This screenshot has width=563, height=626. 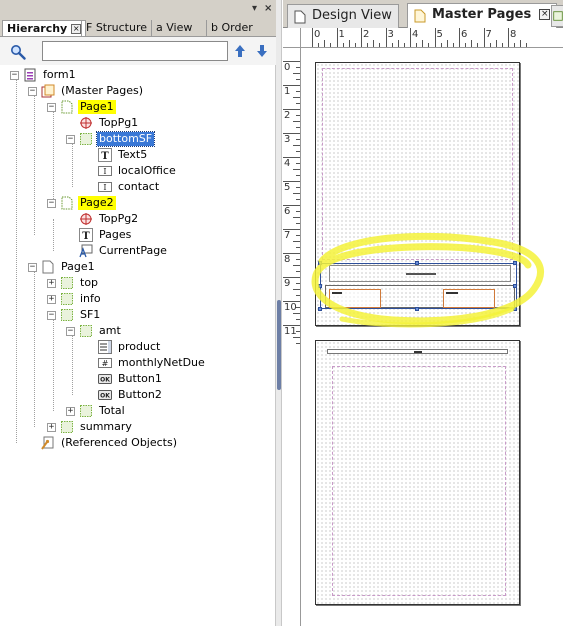 What do you see at coordinates (81, 203) in the screenshot?
I see `tree-item-page2-master: − Page2` at bounding box center [81, 203].